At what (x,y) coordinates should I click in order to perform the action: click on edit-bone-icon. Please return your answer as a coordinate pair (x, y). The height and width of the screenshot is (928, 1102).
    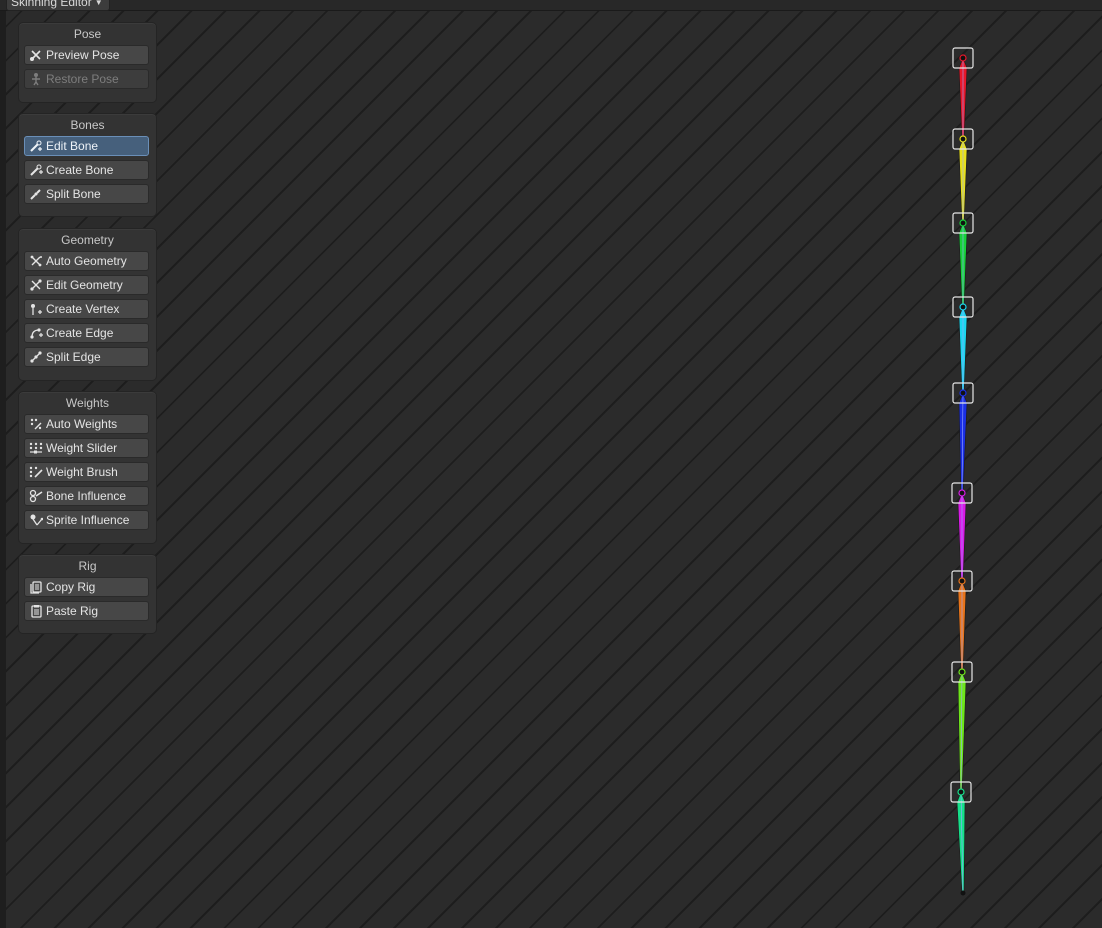
    Looking at the image, I should click on (36, 146).